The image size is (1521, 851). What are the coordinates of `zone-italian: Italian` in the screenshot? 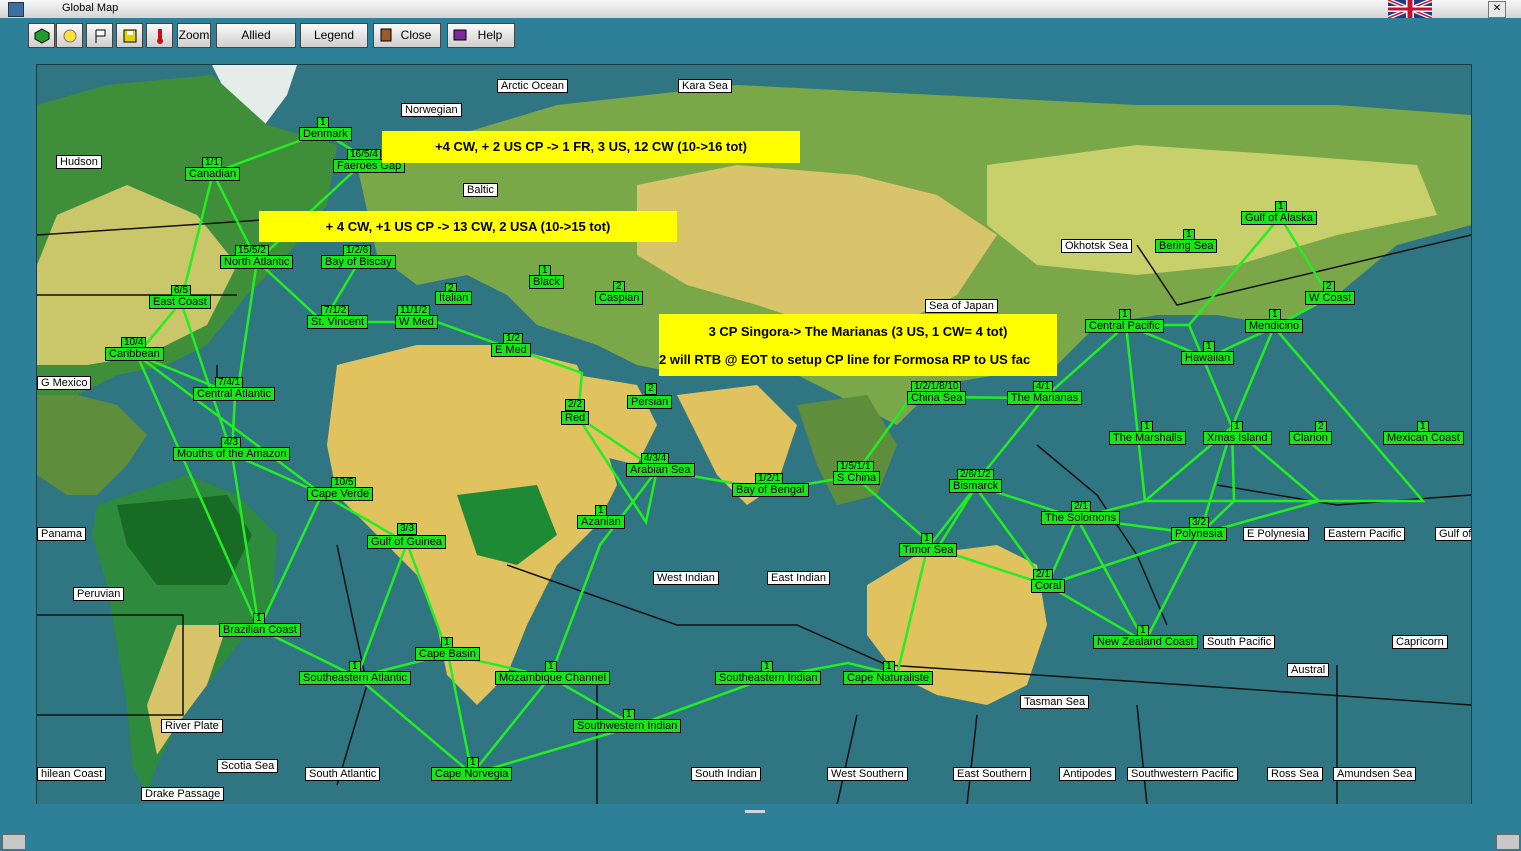 It's located at (454, 298).